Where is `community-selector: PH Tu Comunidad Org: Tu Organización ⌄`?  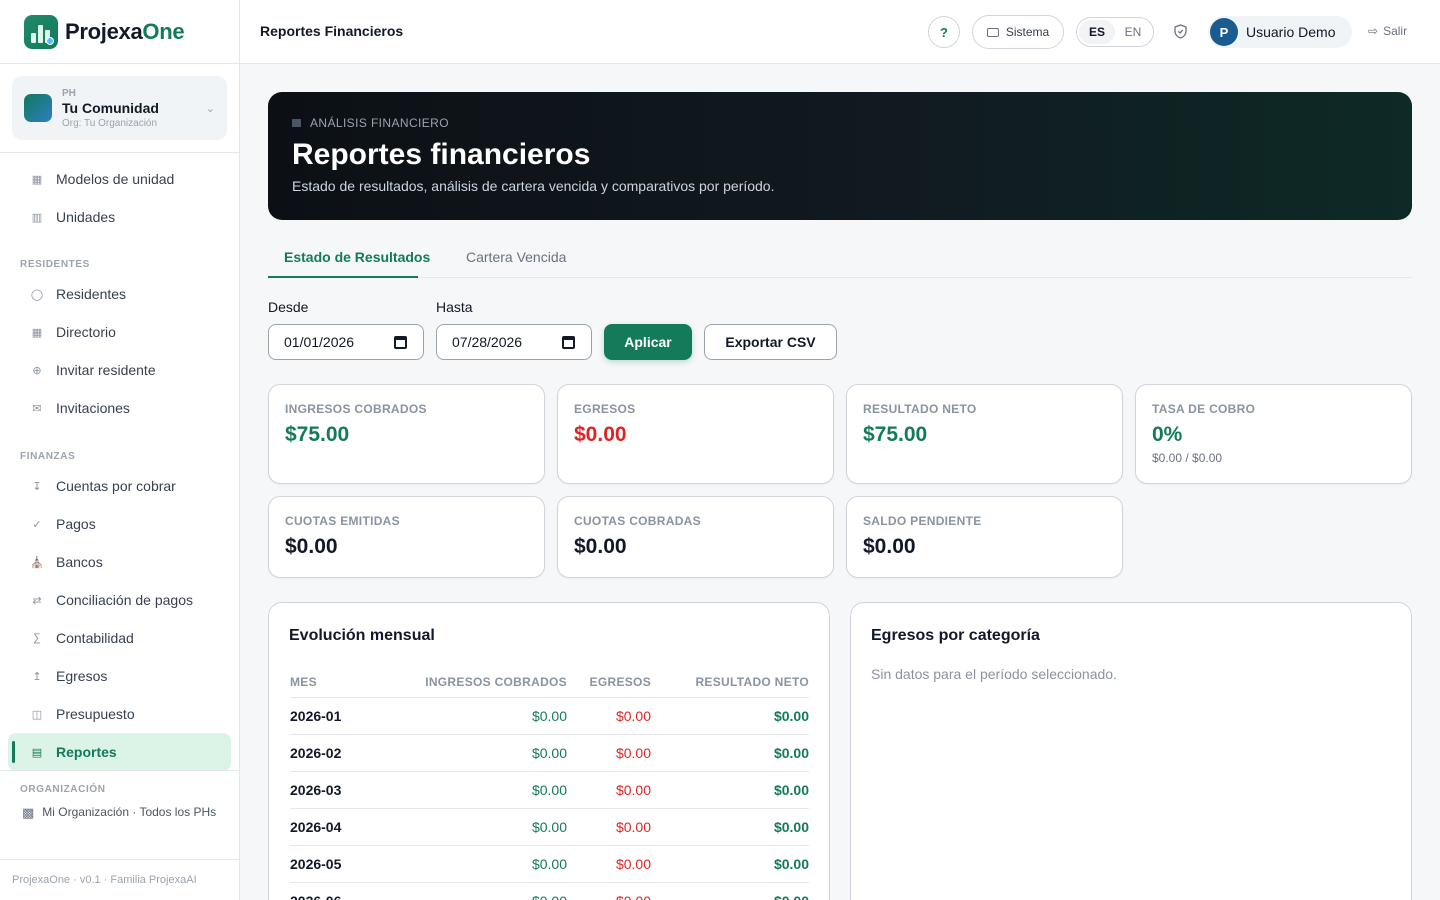 community-selector: PH Tu Comunidad Org: Tu Organización ⌄ is located at coordinates (119, 108).